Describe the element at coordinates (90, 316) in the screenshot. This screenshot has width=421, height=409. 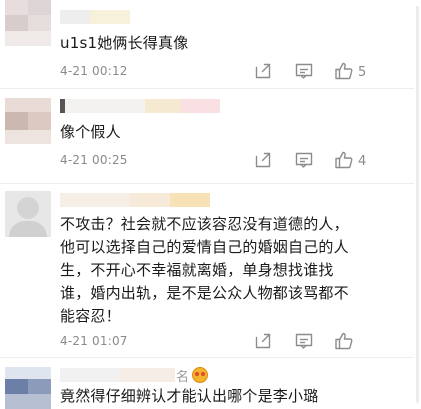
I see `comment-text-line: 能容忍！` at that location.